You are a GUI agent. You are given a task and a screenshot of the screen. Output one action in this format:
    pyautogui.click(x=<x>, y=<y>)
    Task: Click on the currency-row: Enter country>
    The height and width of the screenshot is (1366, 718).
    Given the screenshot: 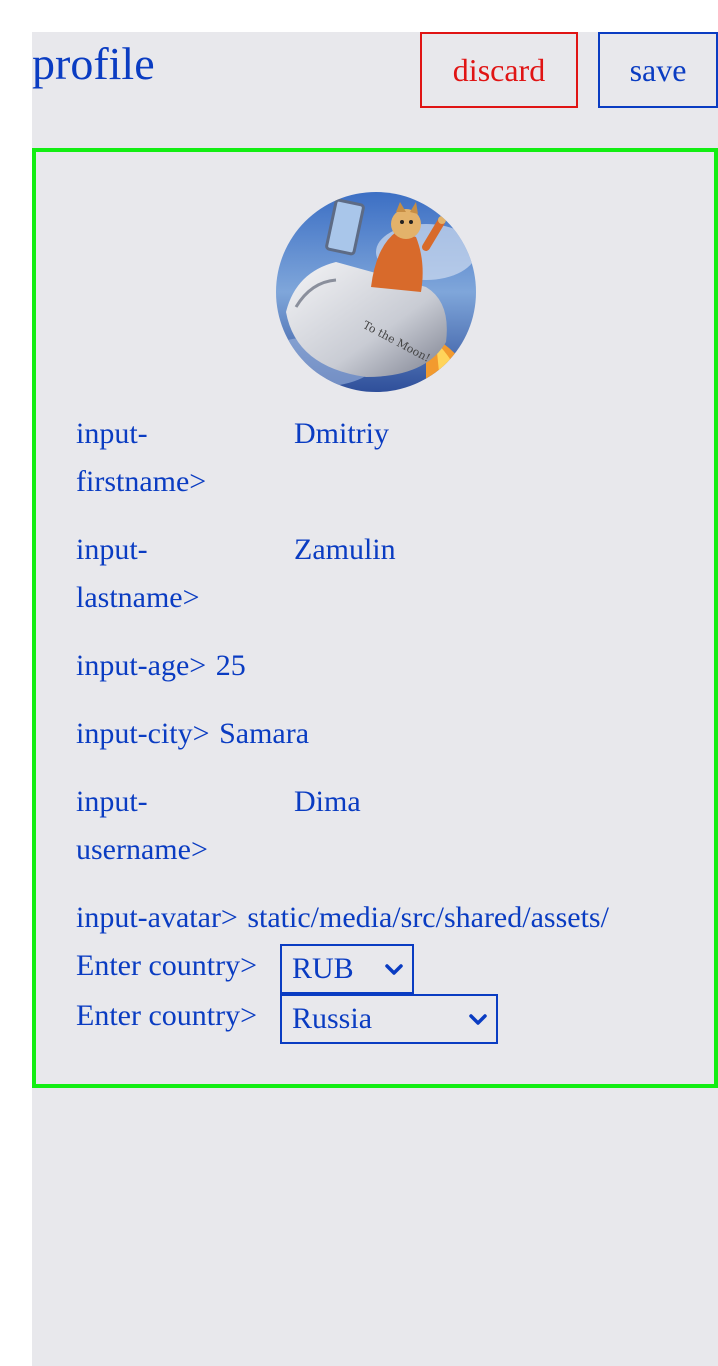 What is the action you would take?
    pyautogui.click(x=166, y=966)
    